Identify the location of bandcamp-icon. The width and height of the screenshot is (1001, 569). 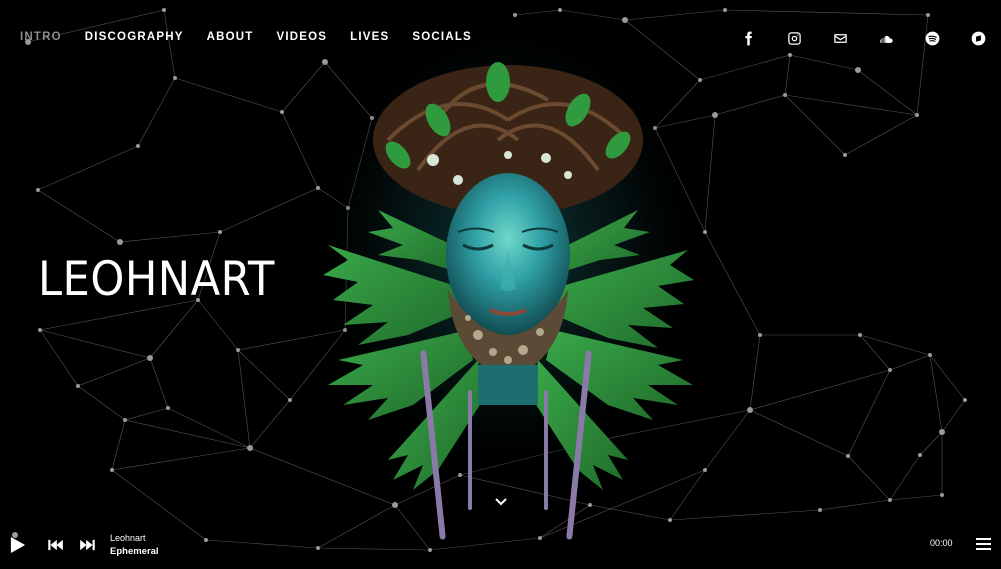
(978, 38).